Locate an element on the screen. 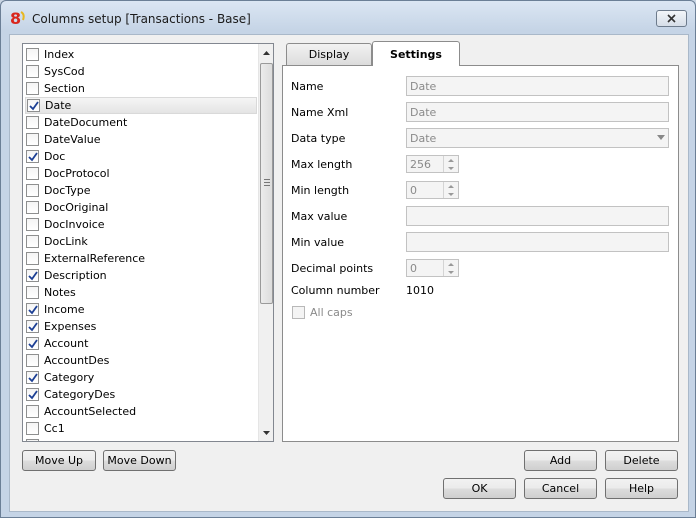 The image size is (696, 518). list-item: ExternalReference is located at coordinates (141, 258).